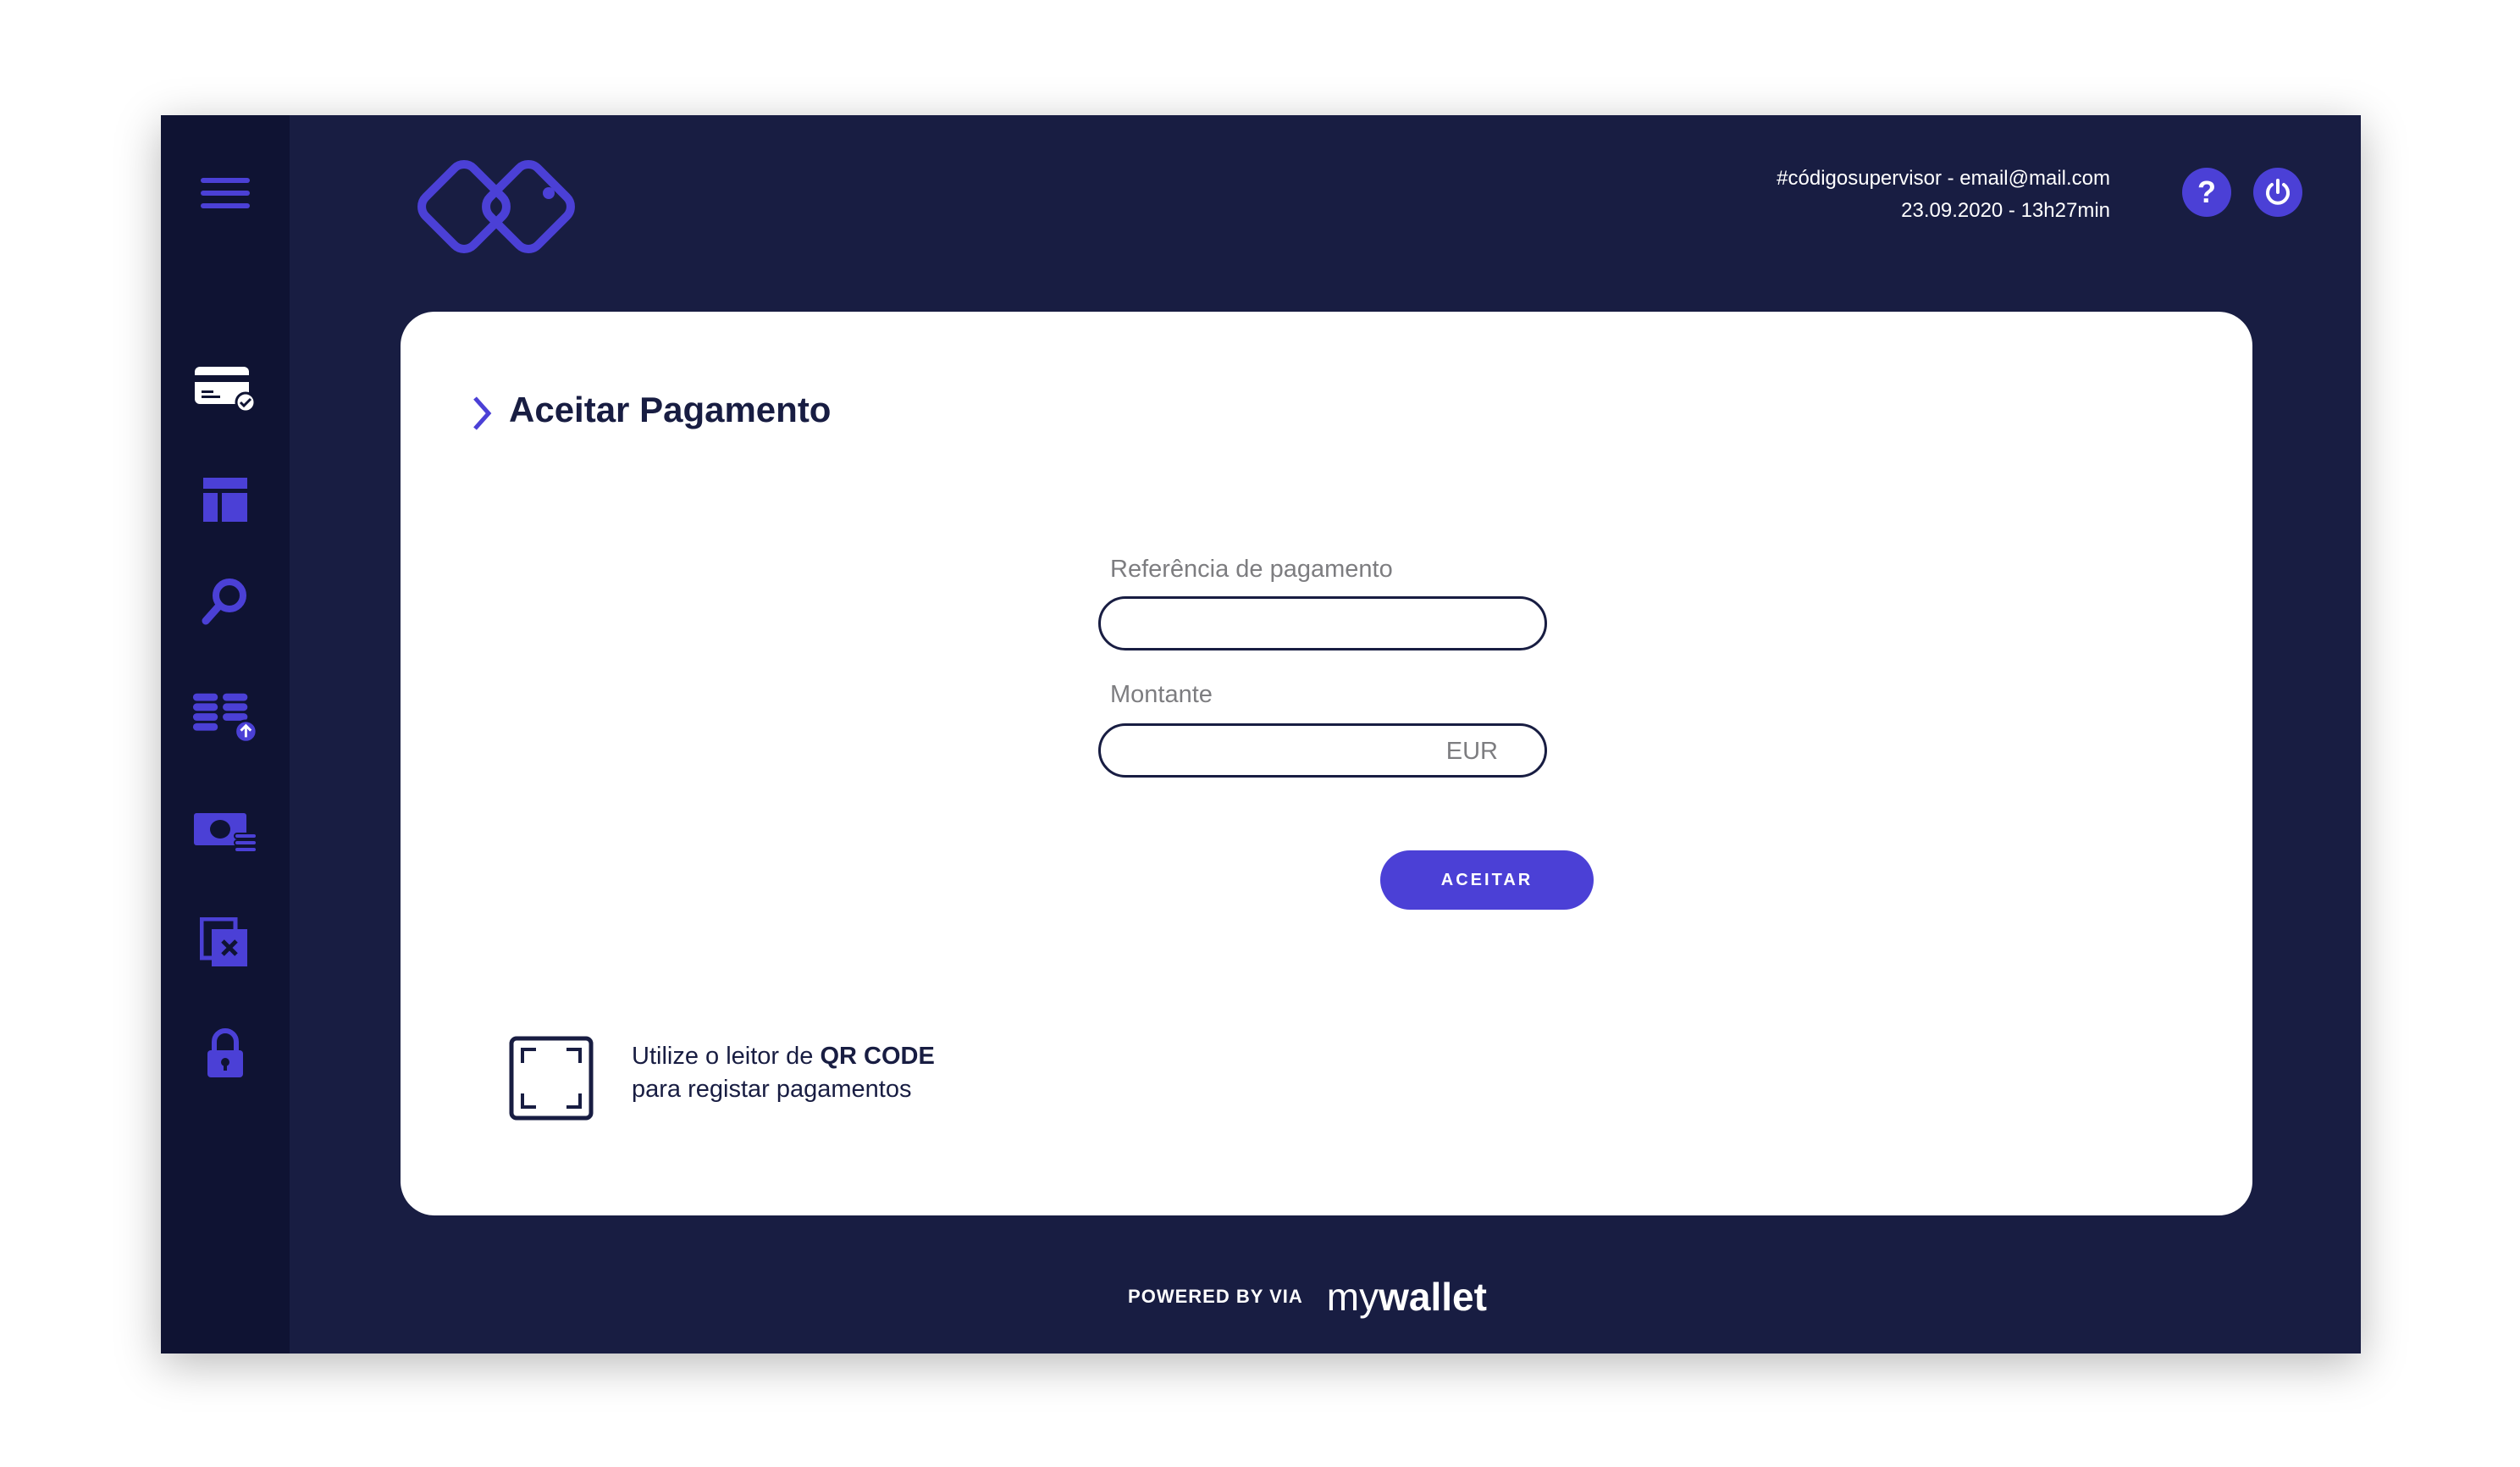 The image size is (2520, 1467). I want to click on hamburger-menu-icon, so click(225, 193).